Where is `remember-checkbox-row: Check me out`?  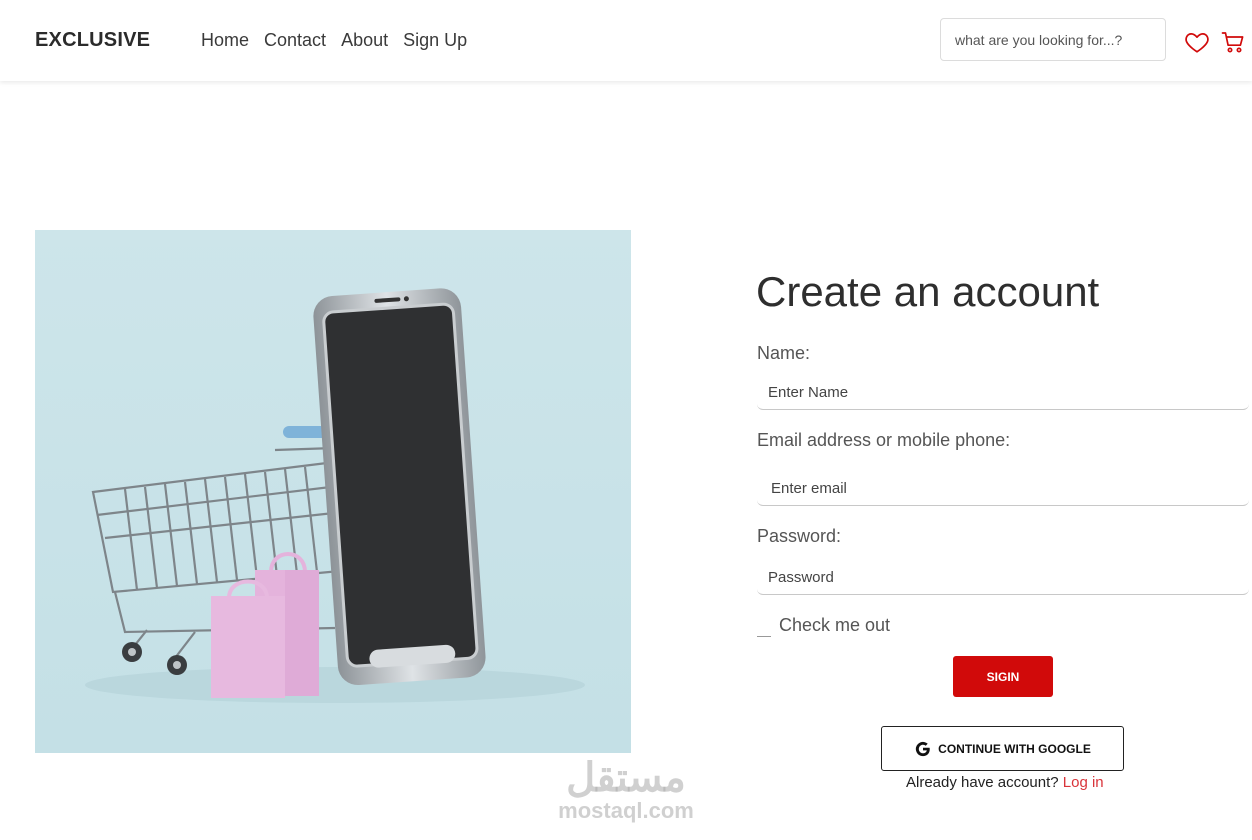
remember-checkbox-row: Check me out is located at coordinates (823, 625).